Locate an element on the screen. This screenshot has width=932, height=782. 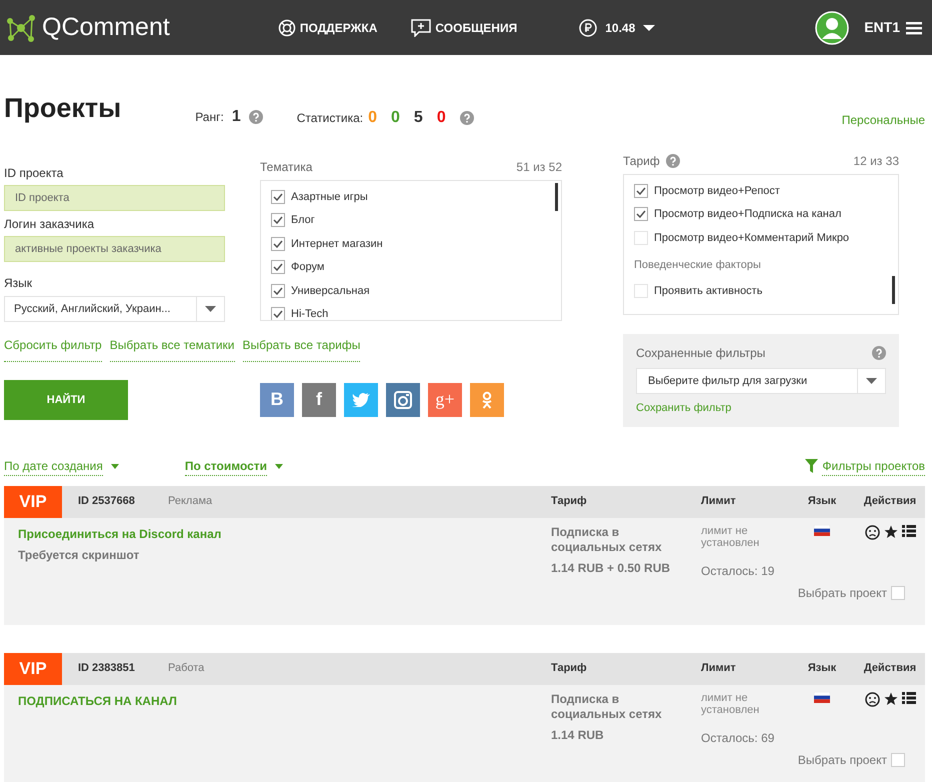
checkbox-label: Проявить активность is located at coordinates (708, 291).